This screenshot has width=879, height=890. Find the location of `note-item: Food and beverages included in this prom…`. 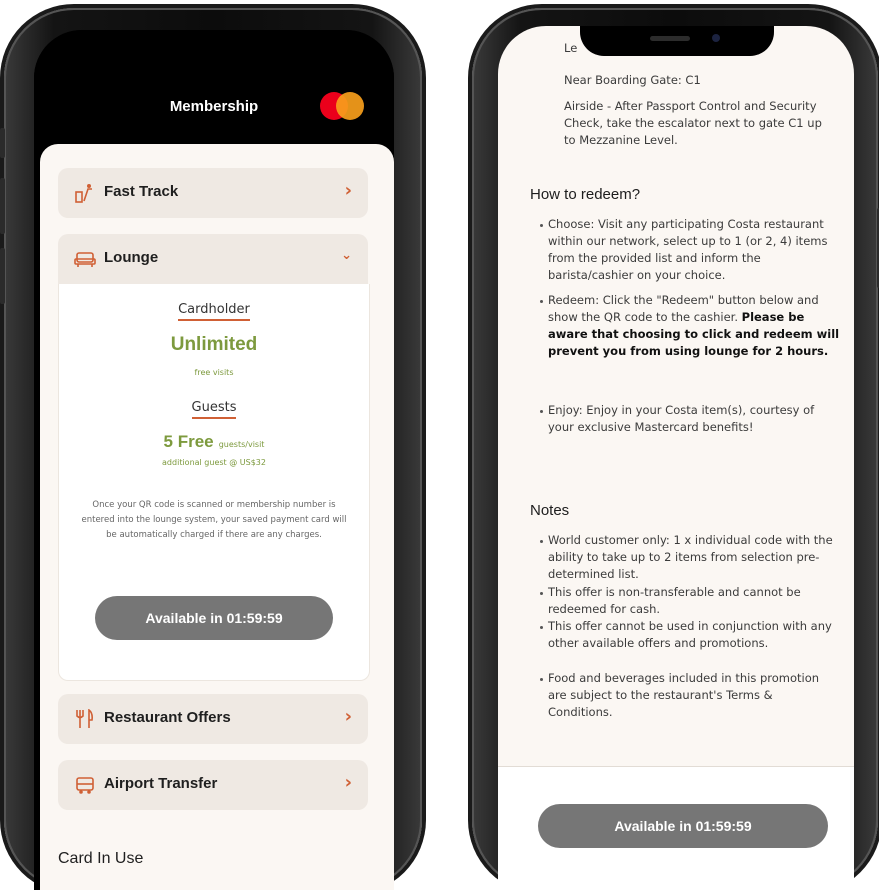

note-item: Food and beverages included in this prom… is located at coordinates (684, 695).